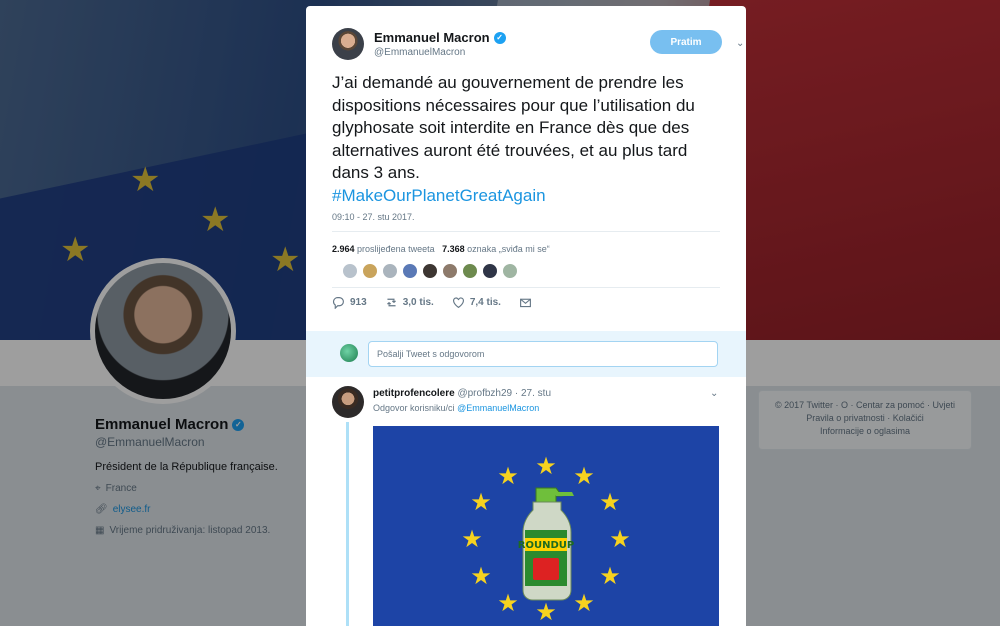 The image size is (1000, 626). Describe the element at coordinates (343, 249) in the screenshot. I see `retweets-count: 2.964` at that location.